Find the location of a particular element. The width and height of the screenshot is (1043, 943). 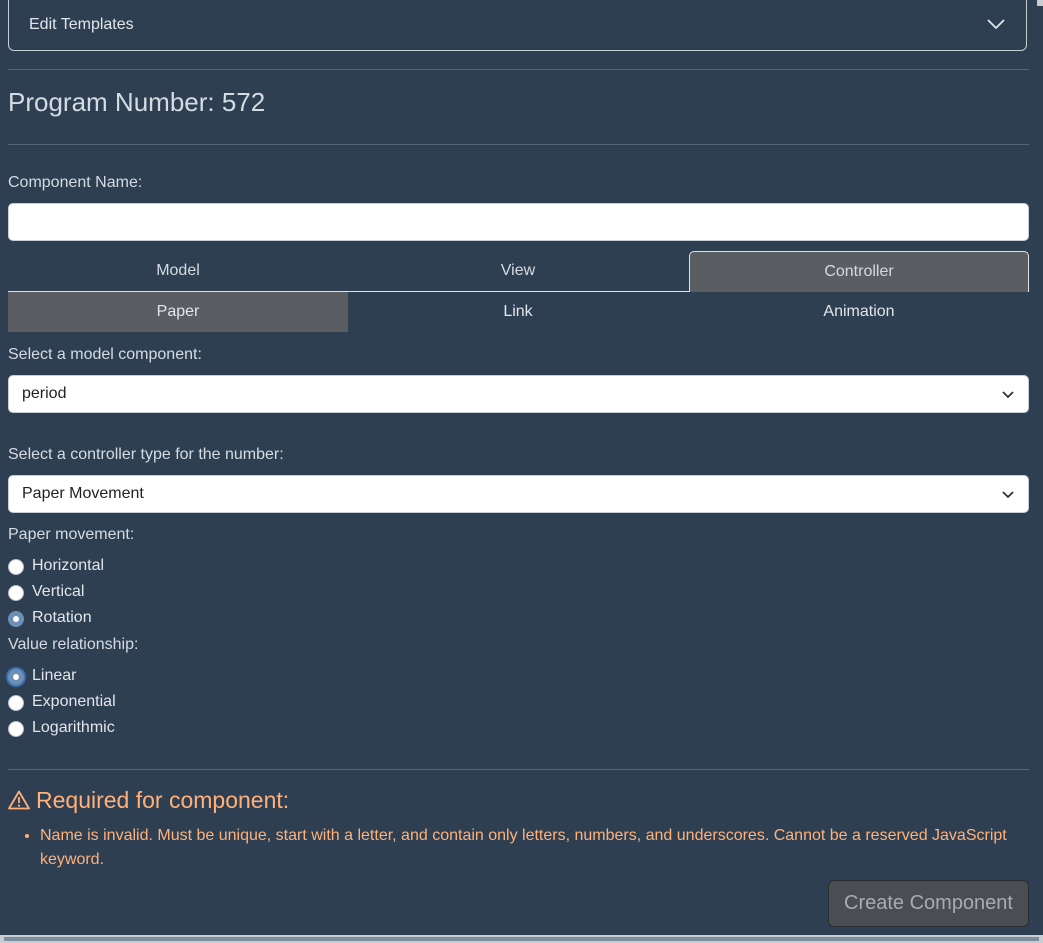

subtab-link: Link is located at coordinates (518, 312).